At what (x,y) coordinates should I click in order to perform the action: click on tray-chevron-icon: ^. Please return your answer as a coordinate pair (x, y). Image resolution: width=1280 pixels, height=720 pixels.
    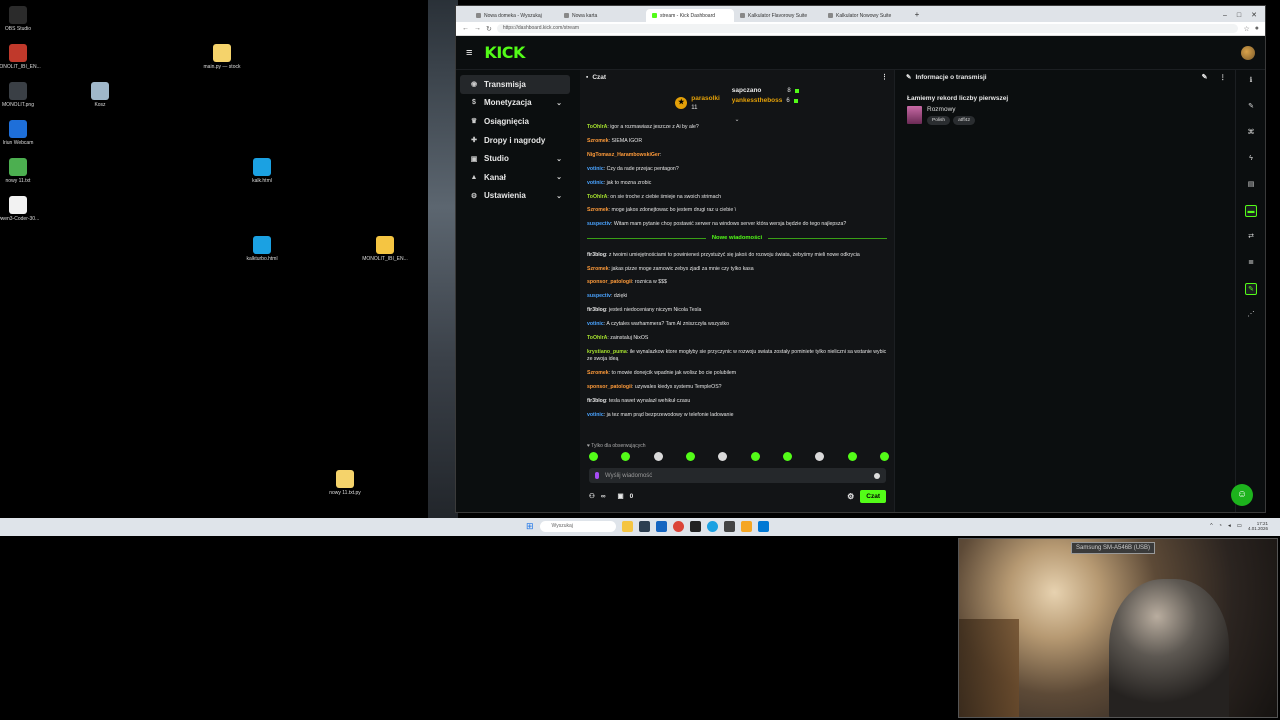
    Looking at the image, I should click on (1211, 526).